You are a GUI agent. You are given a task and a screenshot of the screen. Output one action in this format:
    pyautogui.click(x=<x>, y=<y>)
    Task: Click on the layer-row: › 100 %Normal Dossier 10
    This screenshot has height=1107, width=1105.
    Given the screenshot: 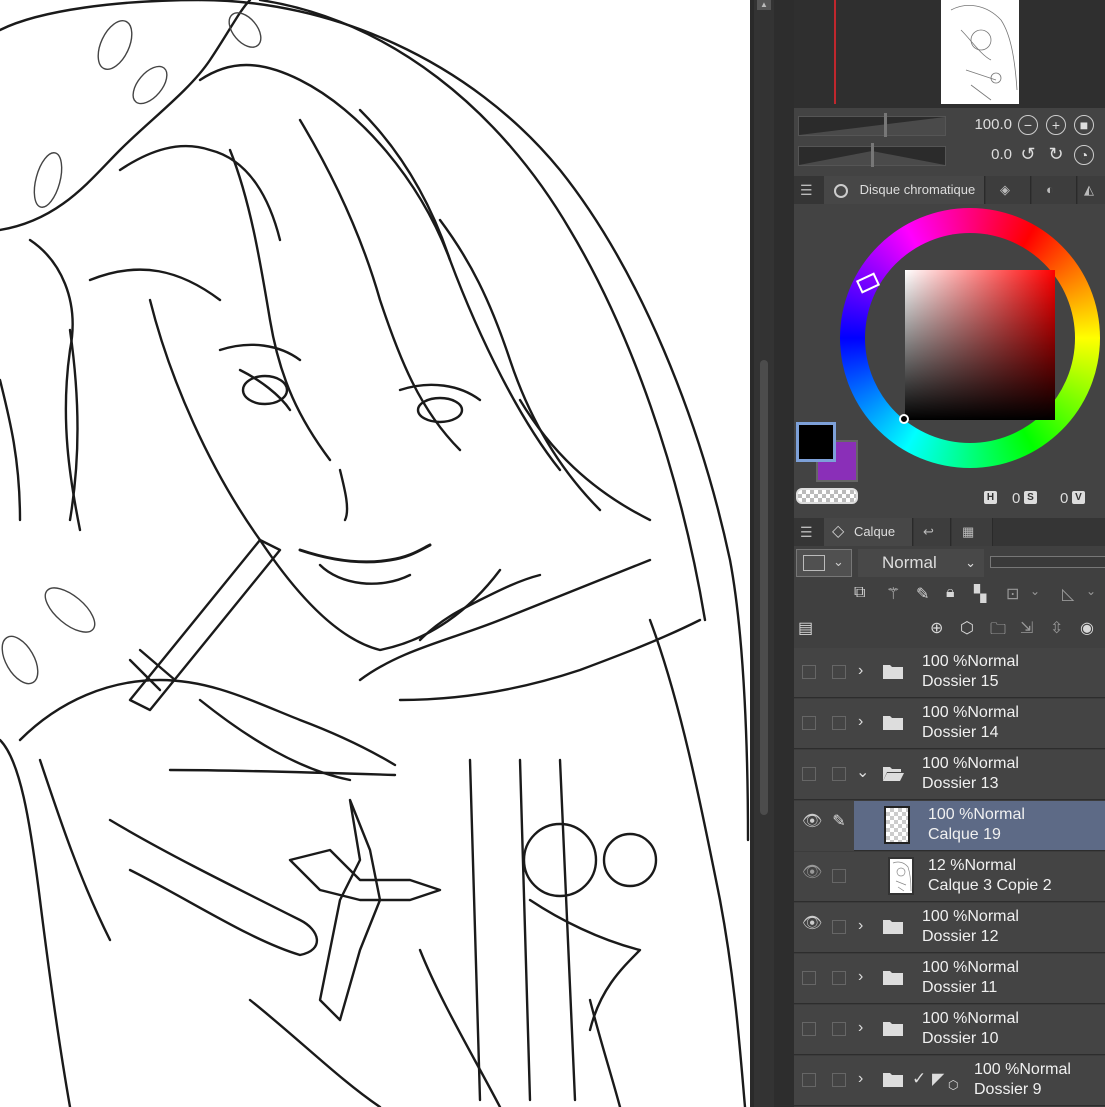 What is the action you would take?
    pyautogui.click(x=949, y=1030)
    